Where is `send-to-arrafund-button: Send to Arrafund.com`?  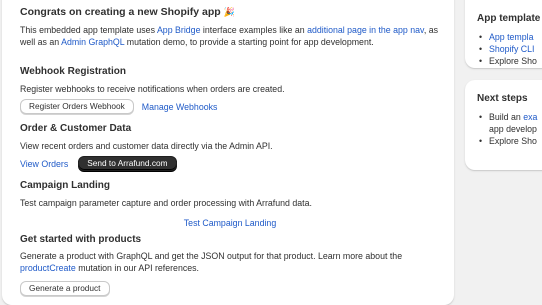 send-to-arrafund-button: Send to Arrafund.com is located at coordinates (127, 163).